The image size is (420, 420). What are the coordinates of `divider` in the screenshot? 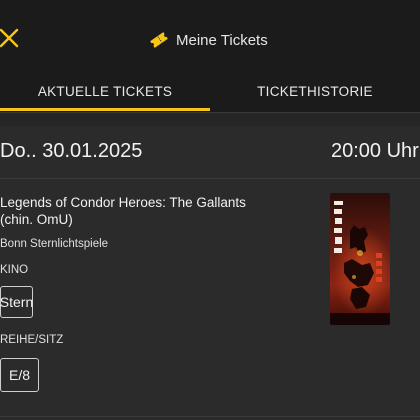 It's located at (210, 112).